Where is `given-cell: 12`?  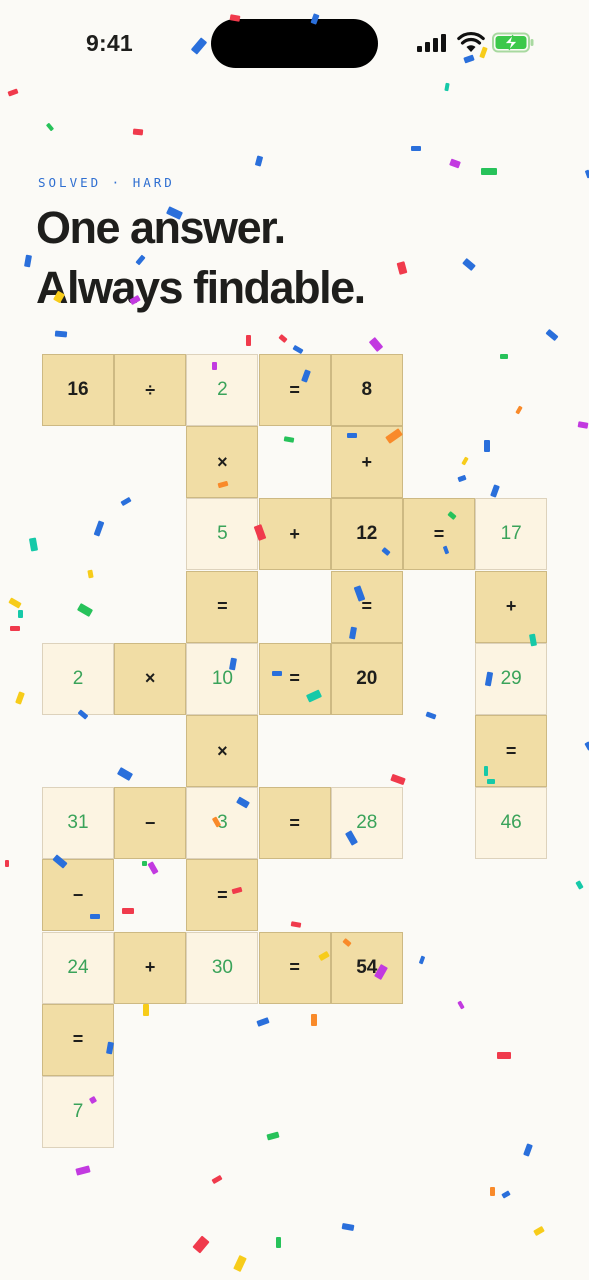 given-cell: 12 is located at coordinates (366, 534).